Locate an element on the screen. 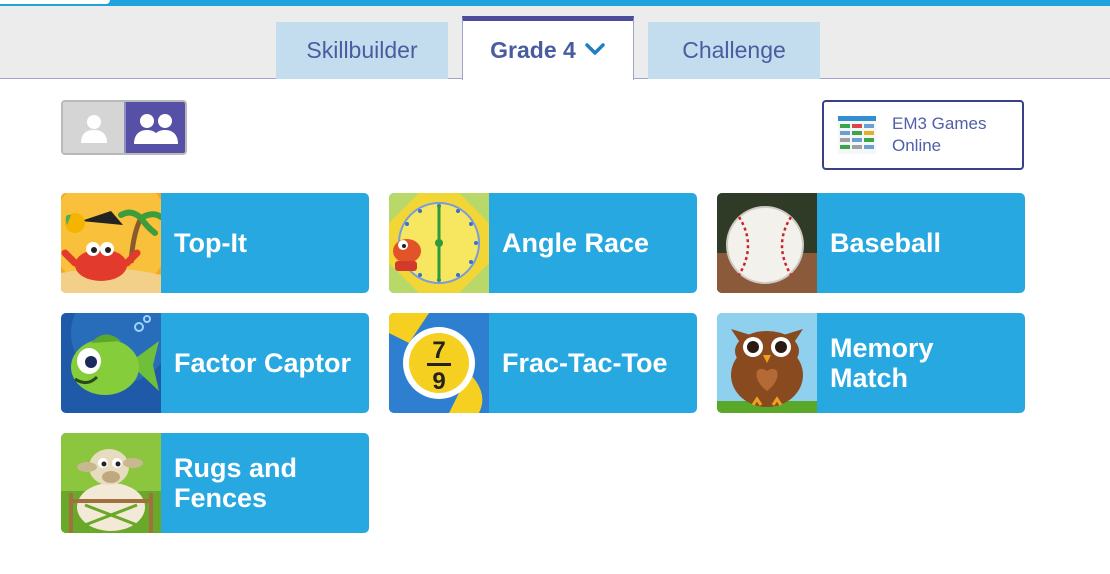  game-card-label: Angle Race is located at coordinates (576, 243).